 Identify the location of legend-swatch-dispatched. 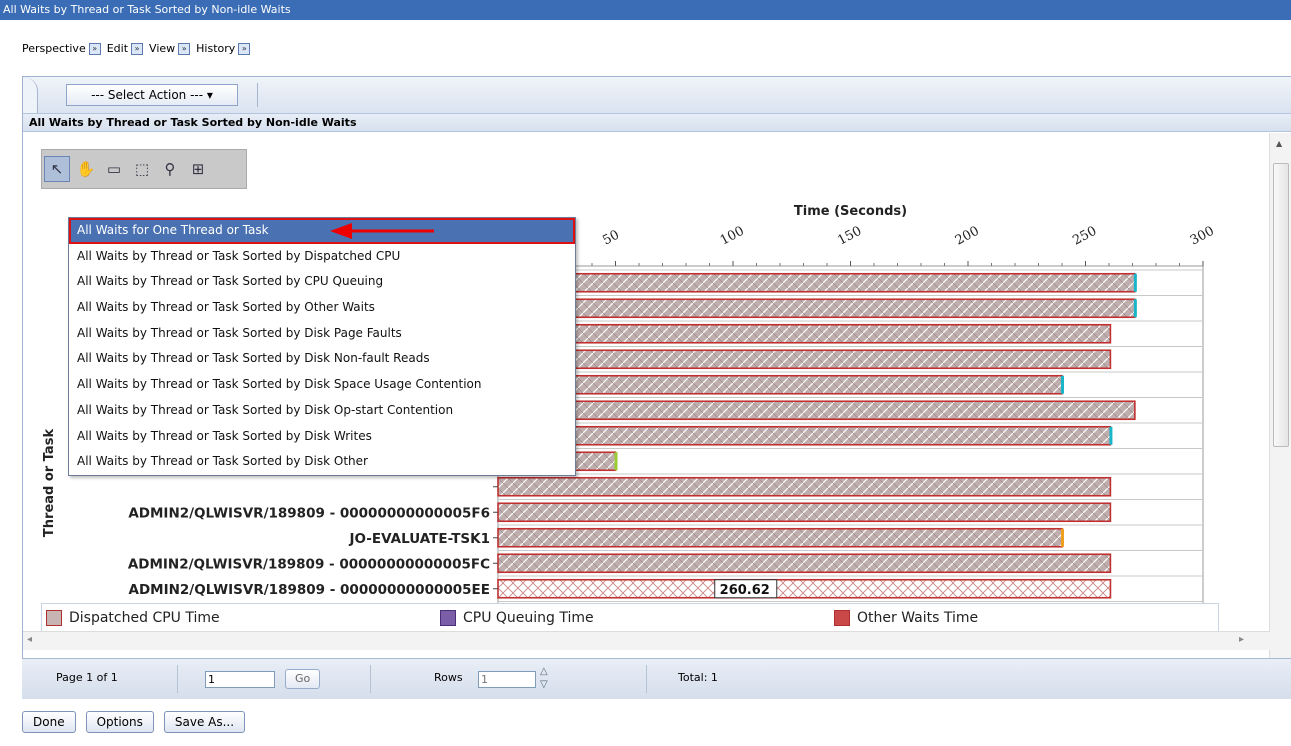
(54, 618).